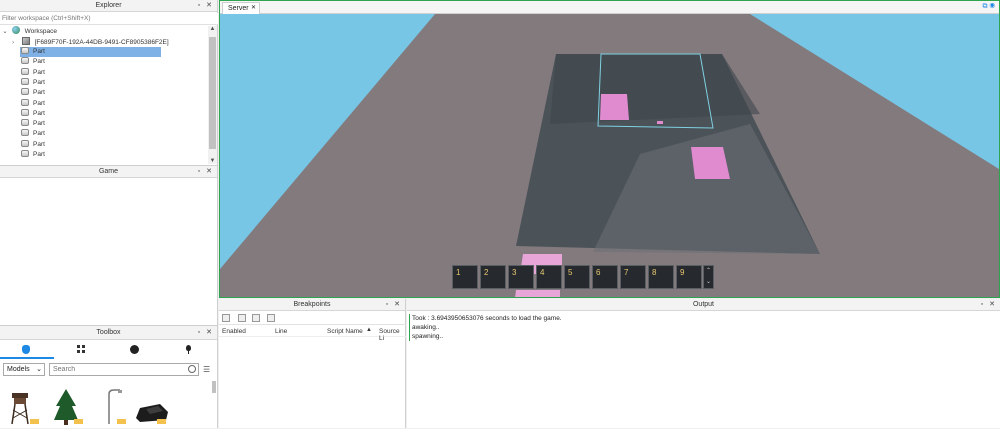  I want to click on tab-recent, so click(135, 350).